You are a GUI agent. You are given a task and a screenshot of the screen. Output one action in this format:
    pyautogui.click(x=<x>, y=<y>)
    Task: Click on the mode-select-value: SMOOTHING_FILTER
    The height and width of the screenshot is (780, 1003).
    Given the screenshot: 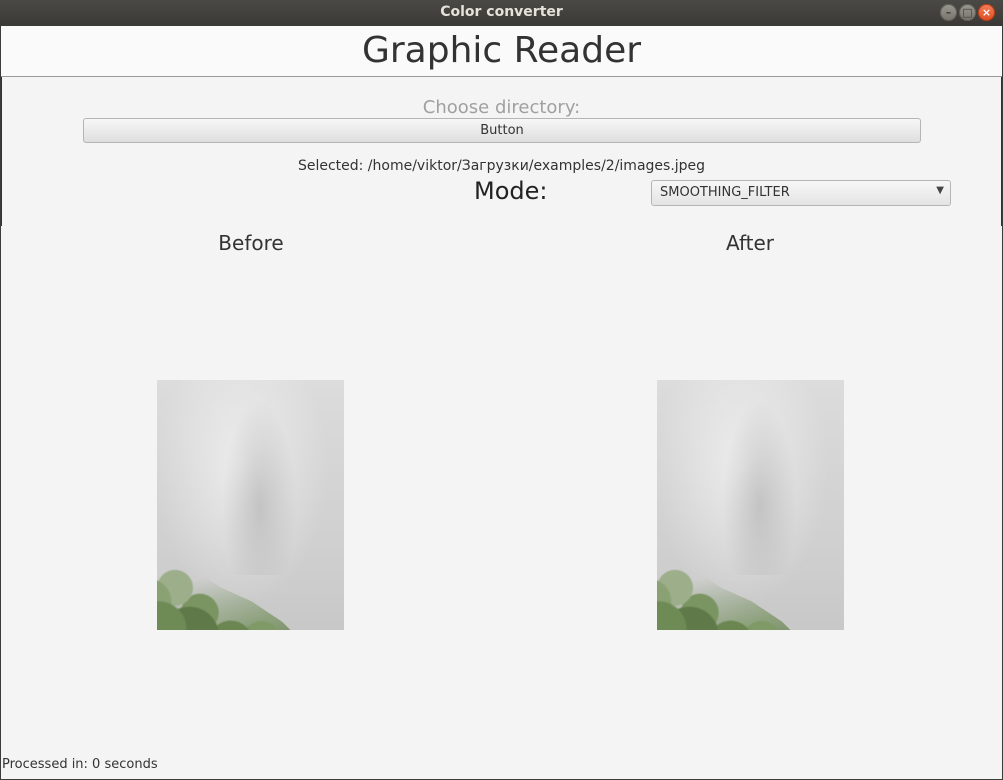 What is the action you would take?
    pyautogui.click(x=725, y=192)
    